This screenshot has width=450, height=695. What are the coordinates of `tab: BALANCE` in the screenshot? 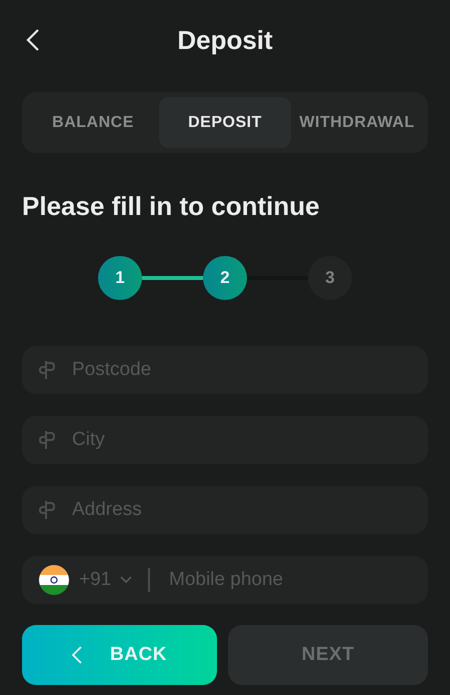 It's located at (93, 122).